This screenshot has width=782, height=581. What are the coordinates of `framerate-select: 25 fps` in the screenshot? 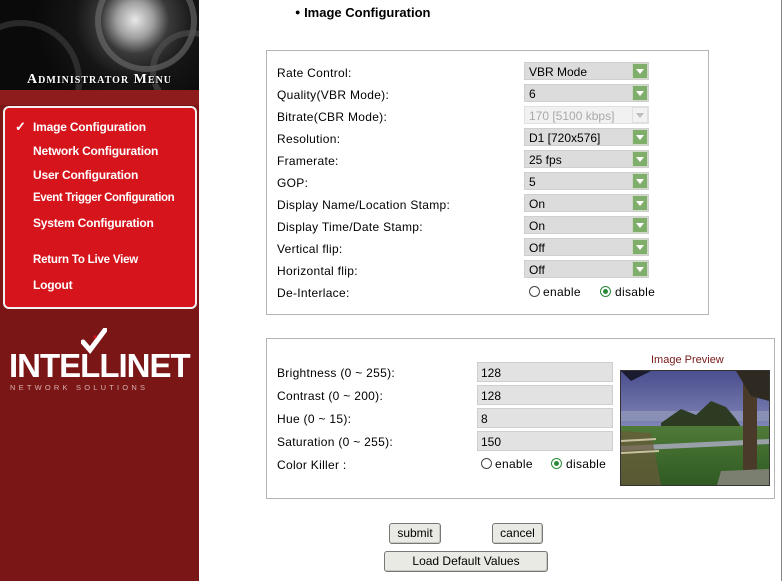 It's located at (586, 159).